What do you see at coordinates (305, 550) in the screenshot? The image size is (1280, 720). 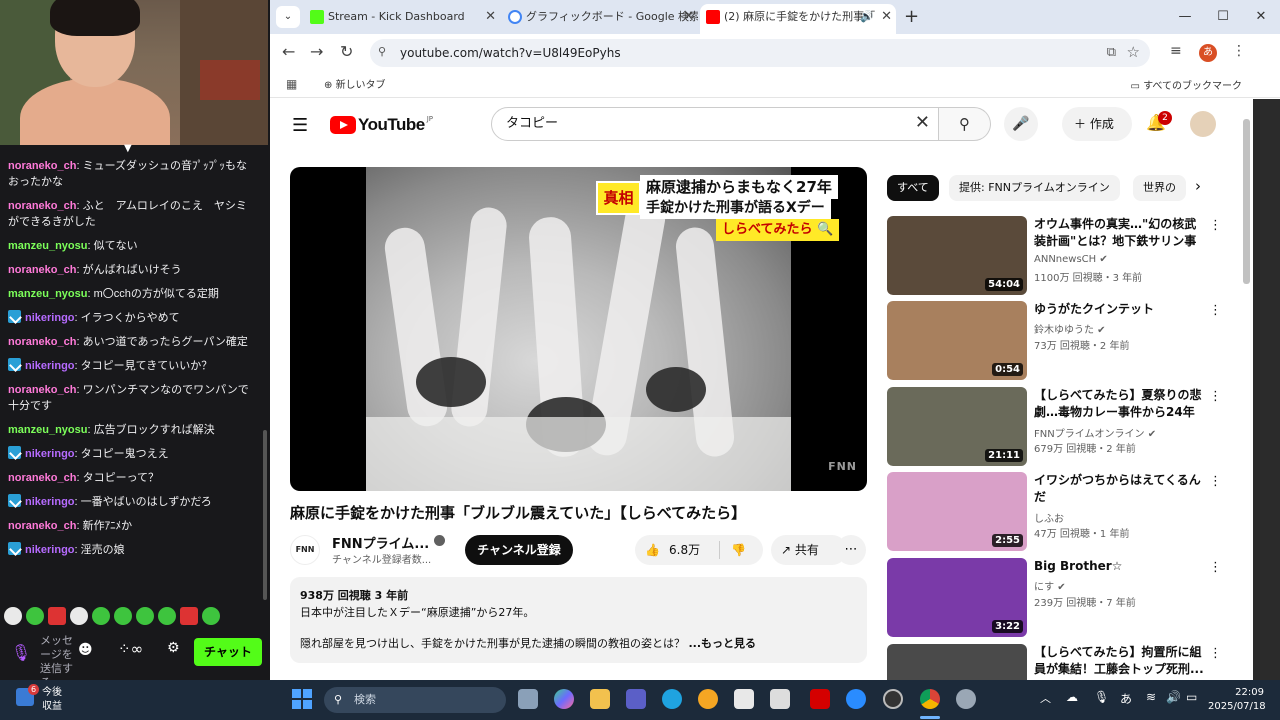 I see `channel-avatar: FNN` at bounding box center [305, 550].